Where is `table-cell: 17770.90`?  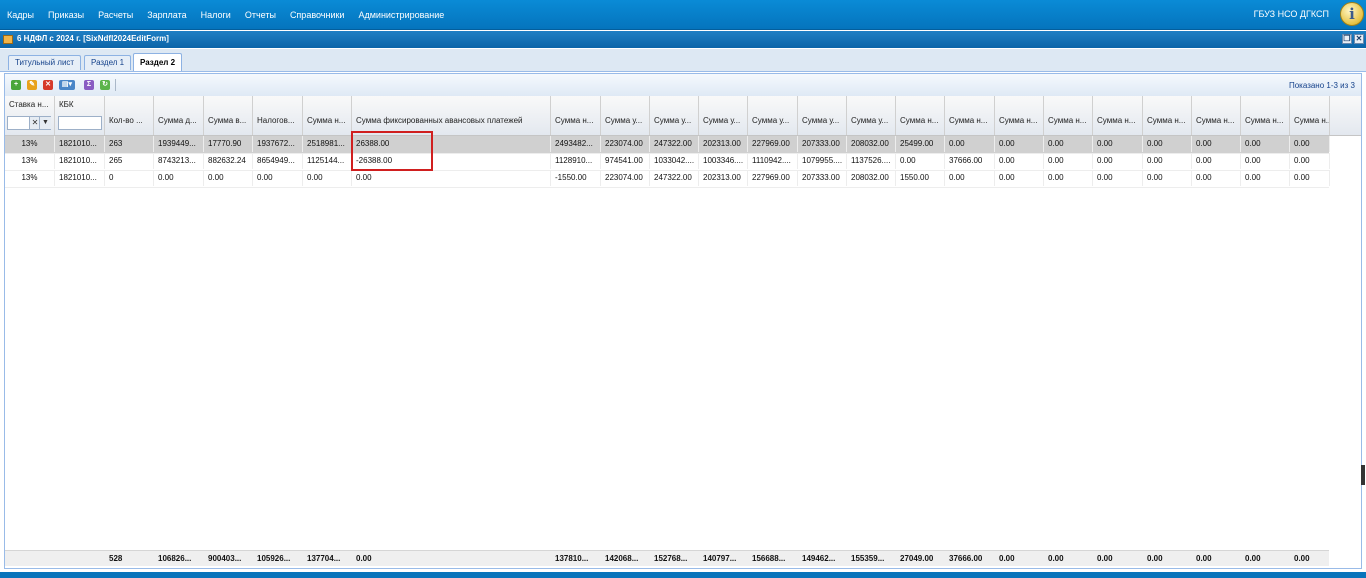
table-cell: 17770.90 is located at coordinates (228, 144).